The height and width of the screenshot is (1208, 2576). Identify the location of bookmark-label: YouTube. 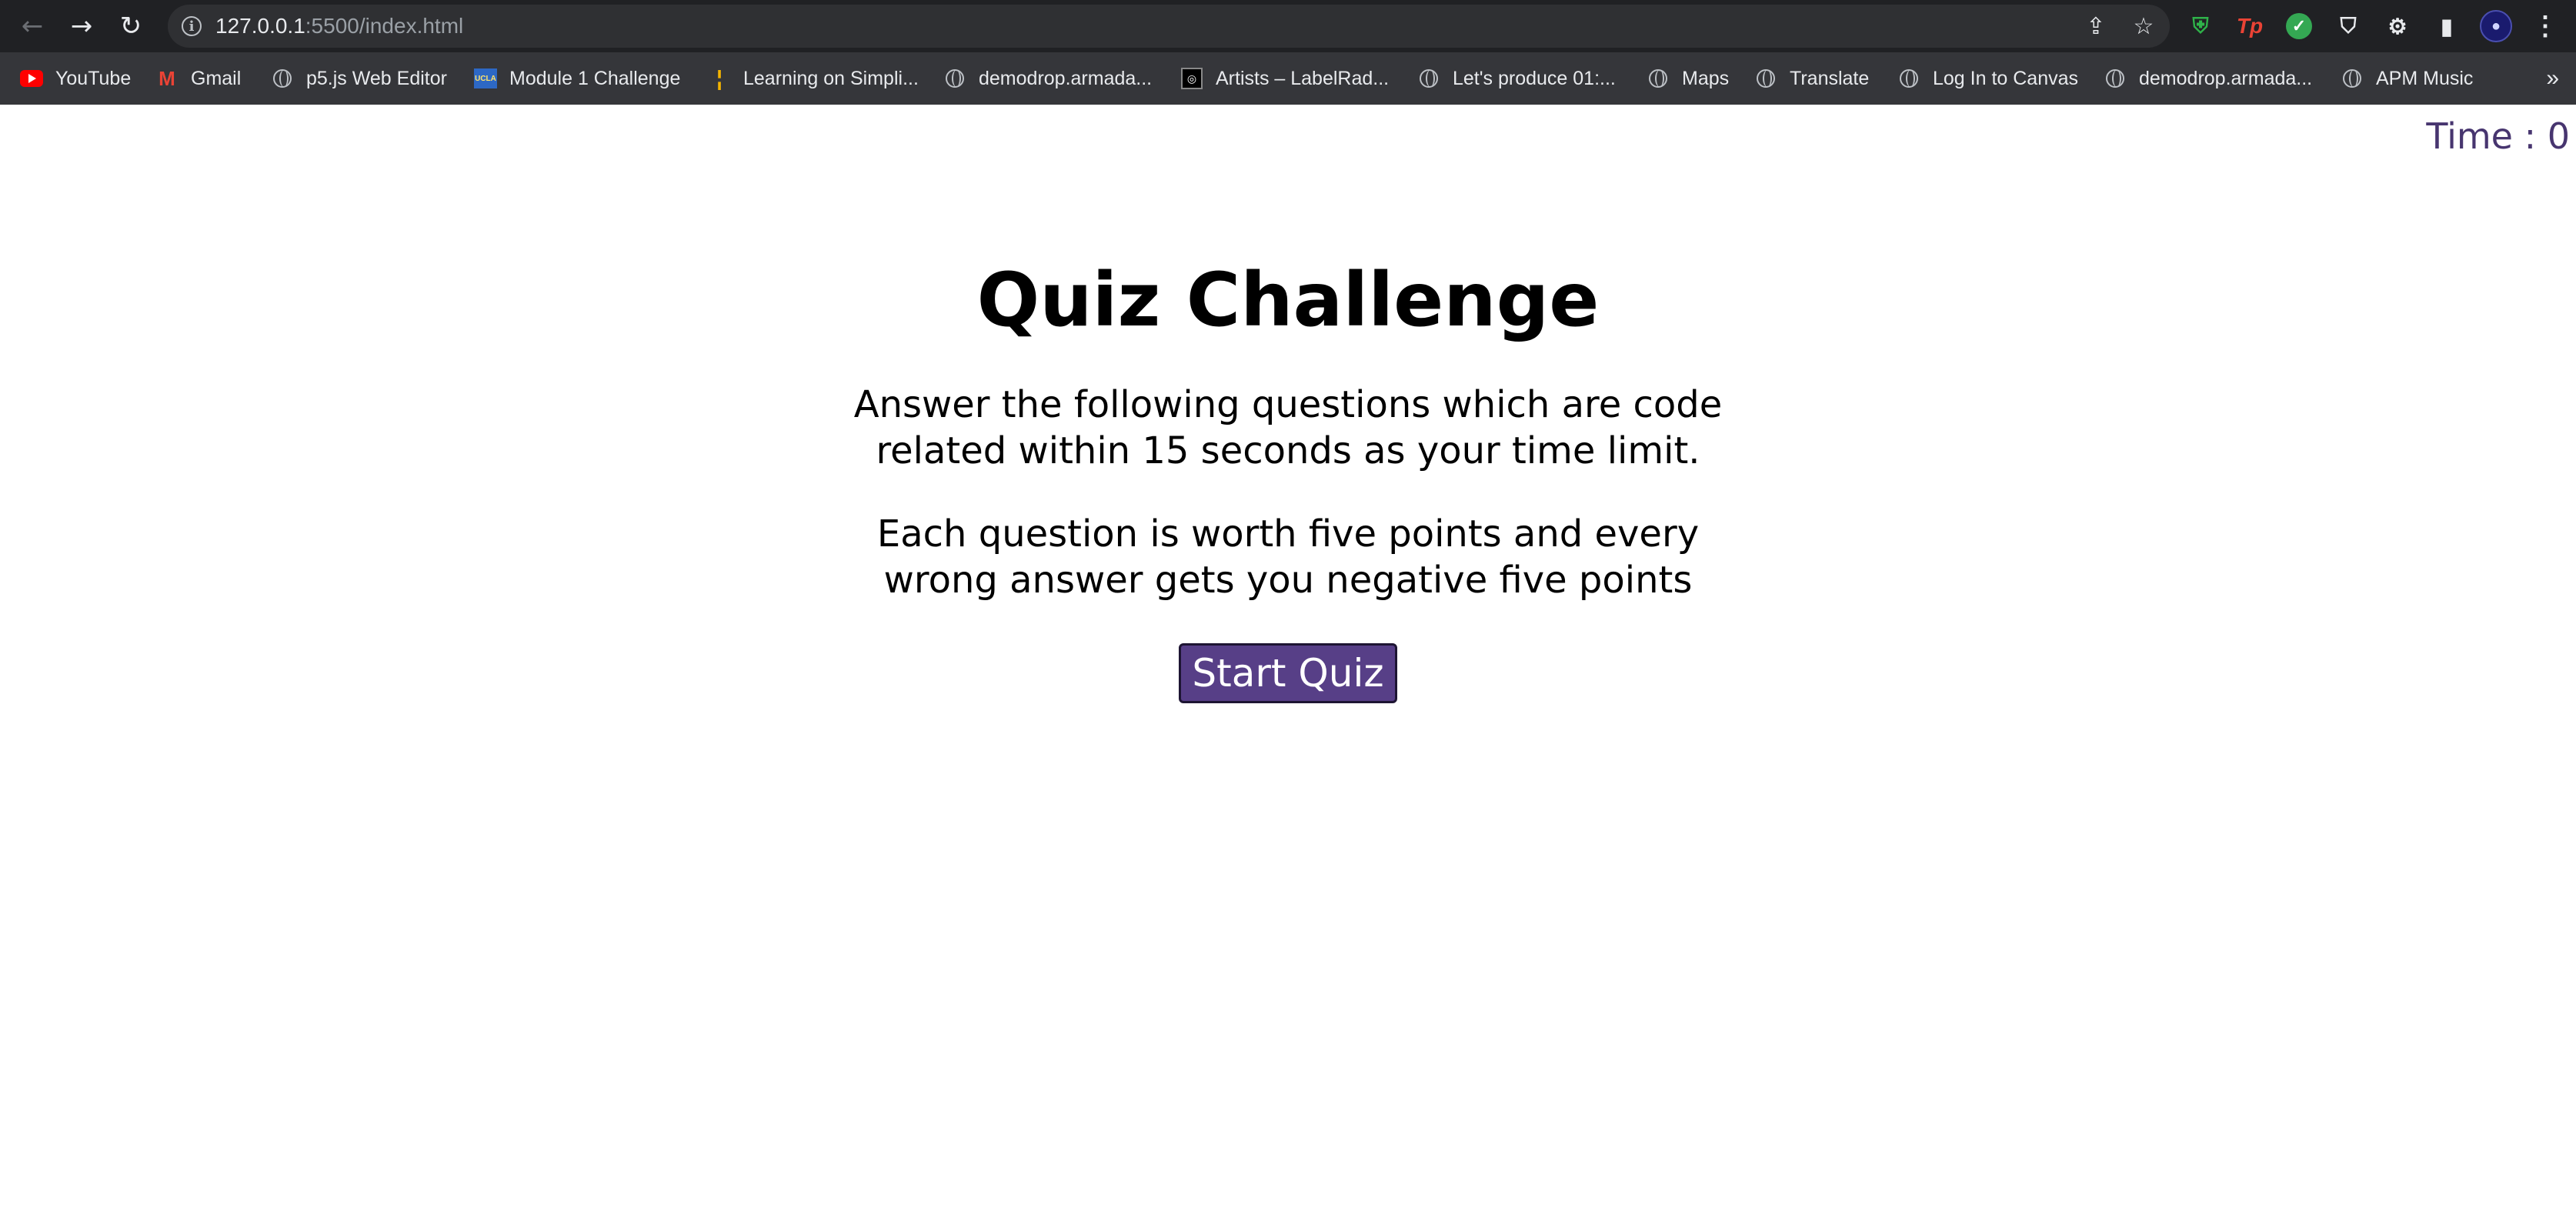
(93, 78).